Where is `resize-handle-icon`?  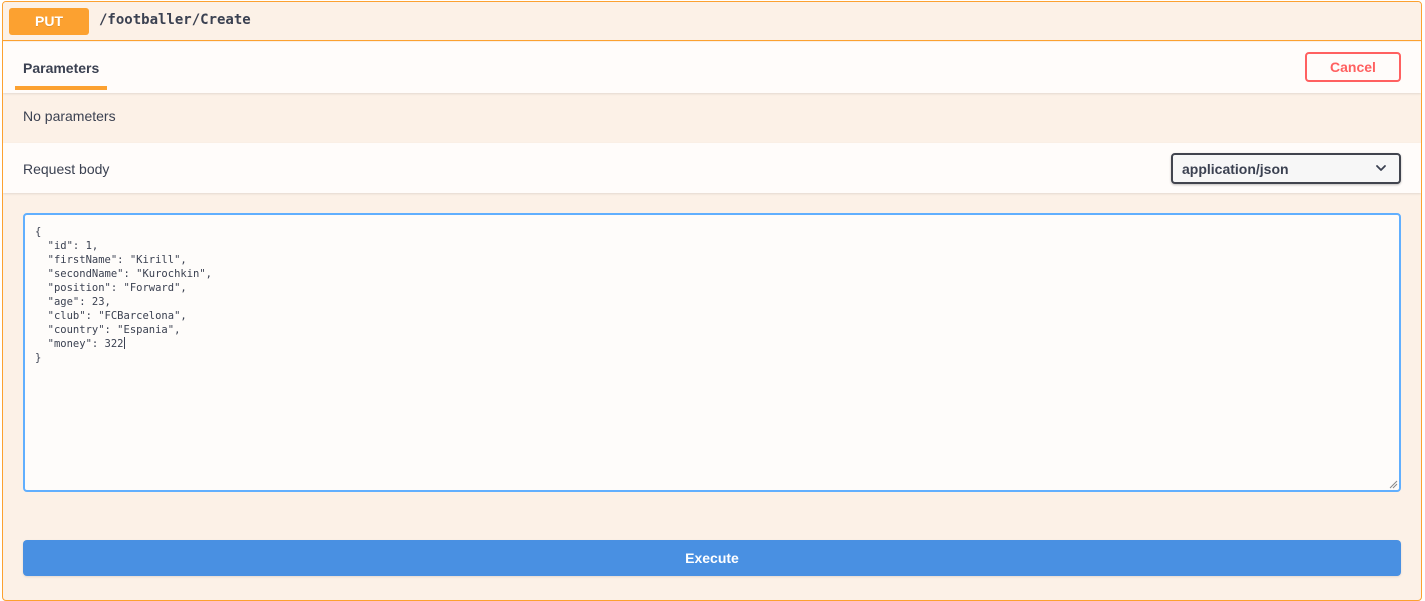 resize-handle-icon is located at coordinates (1393, 484).